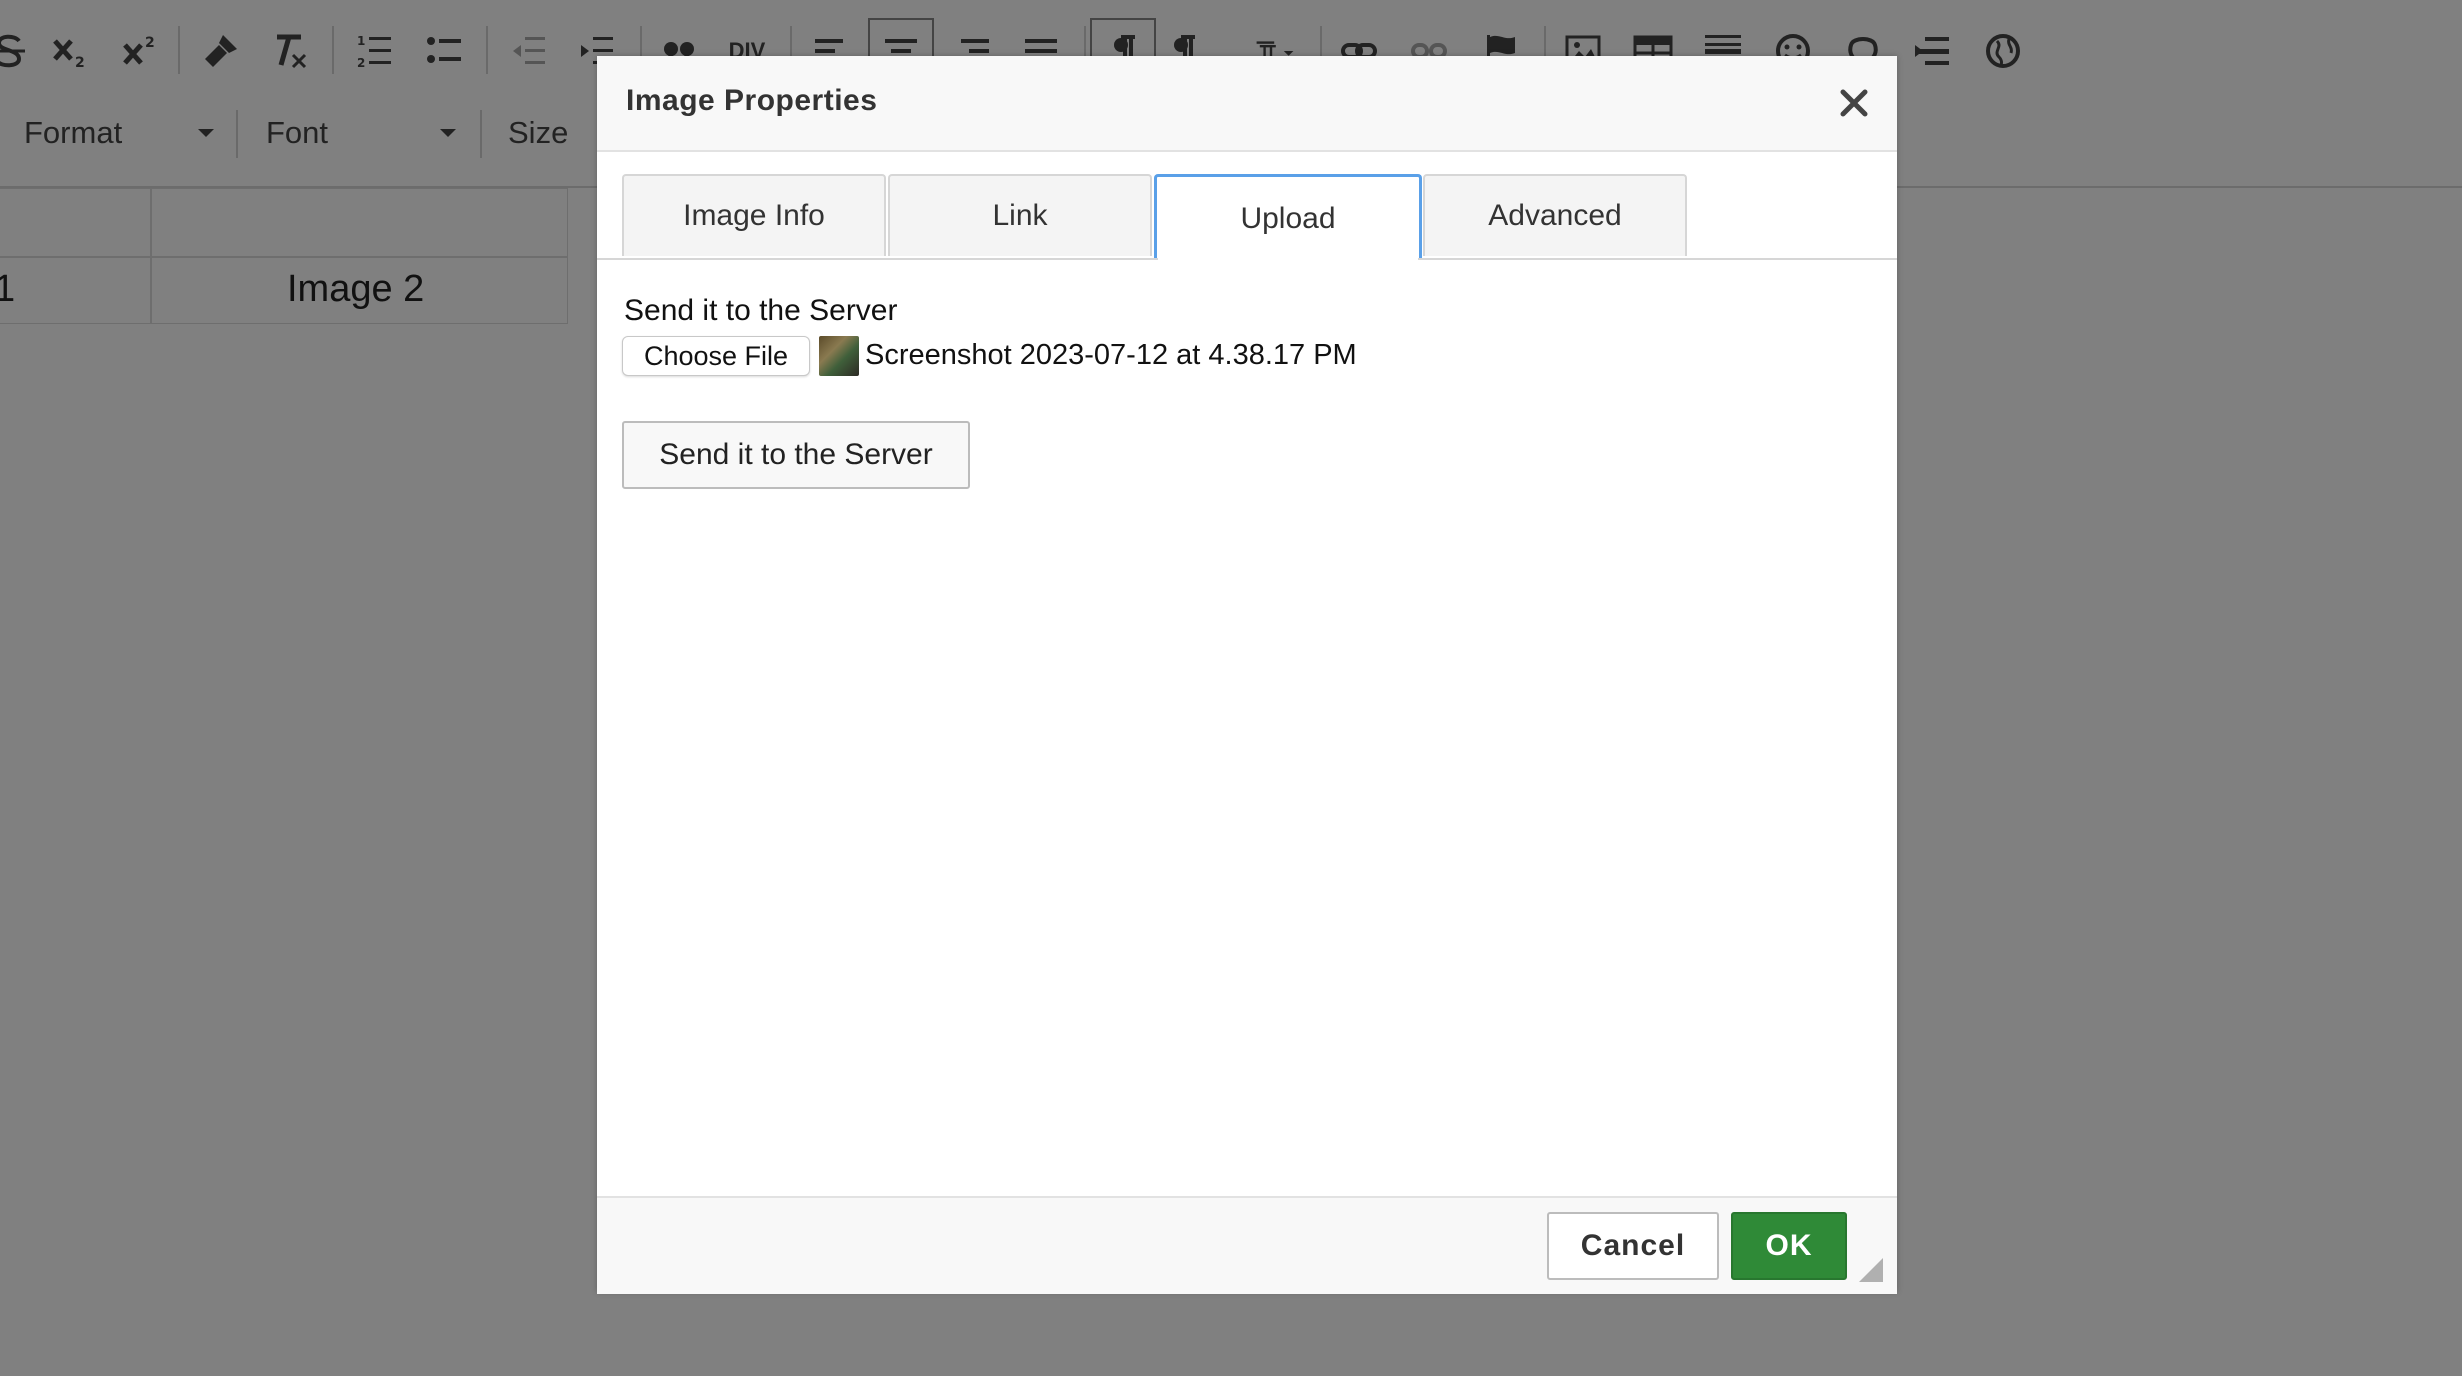 The height and width of the screenshot is (1376, 2462). Describe the element at coordinates (1789, 1246) in the screenshot. I see `ok-button: OK` at that location.